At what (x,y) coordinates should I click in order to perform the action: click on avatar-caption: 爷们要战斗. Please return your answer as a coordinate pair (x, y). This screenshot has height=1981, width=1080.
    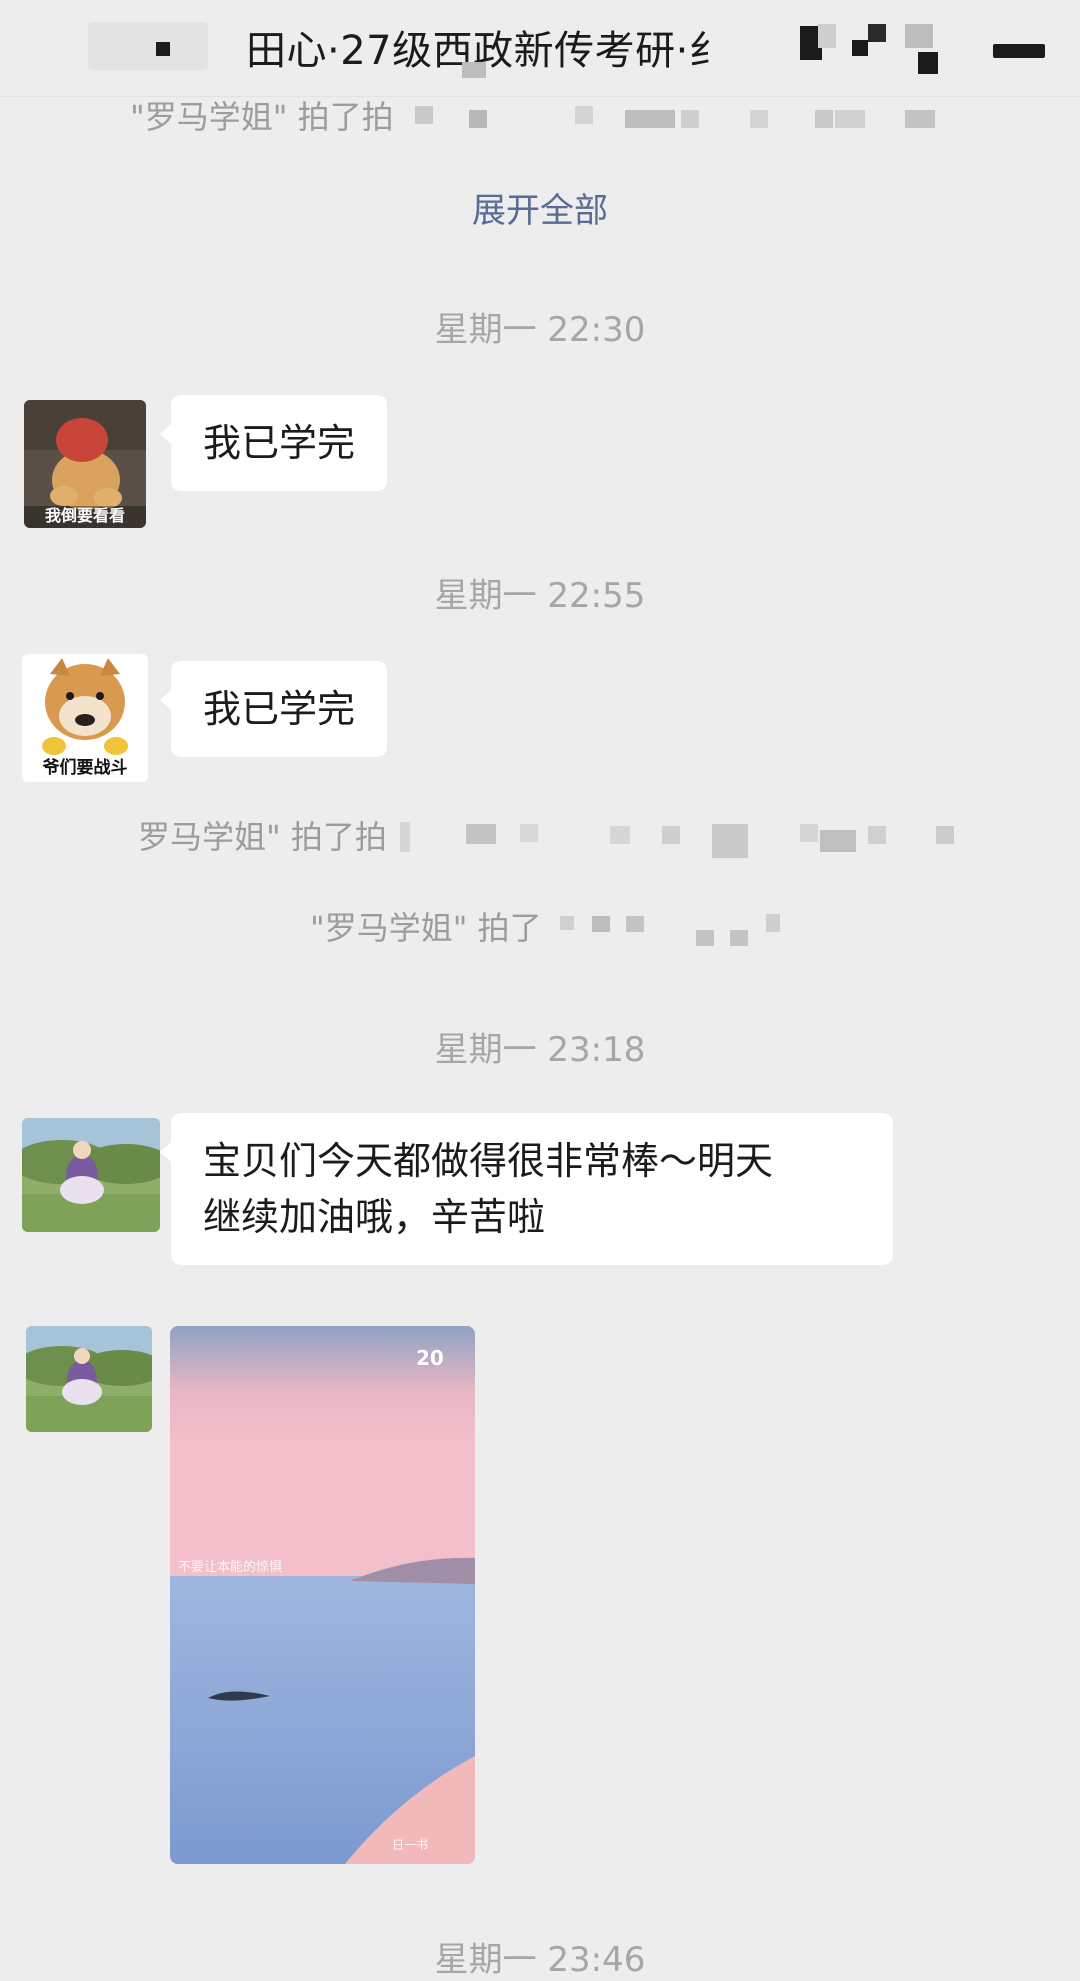
    Looking at the image, I should click on (85, 768).